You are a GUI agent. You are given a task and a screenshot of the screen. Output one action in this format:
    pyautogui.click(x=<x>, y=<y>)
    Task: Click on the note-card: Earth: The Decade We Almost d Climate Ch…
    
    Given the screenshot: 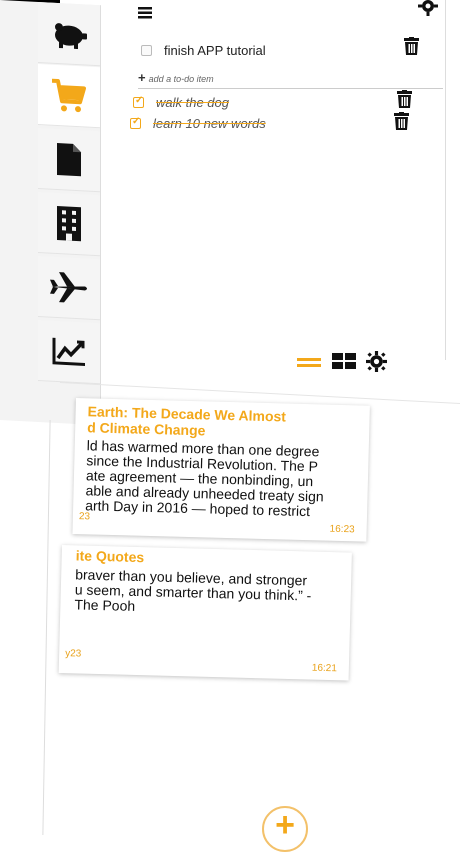 What is the action you would take?
    pyautogui.click(x=221, y=470)
    